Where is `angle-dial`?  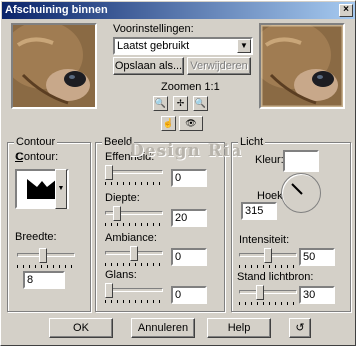 angle-dial is located at coordinates (301, 193).